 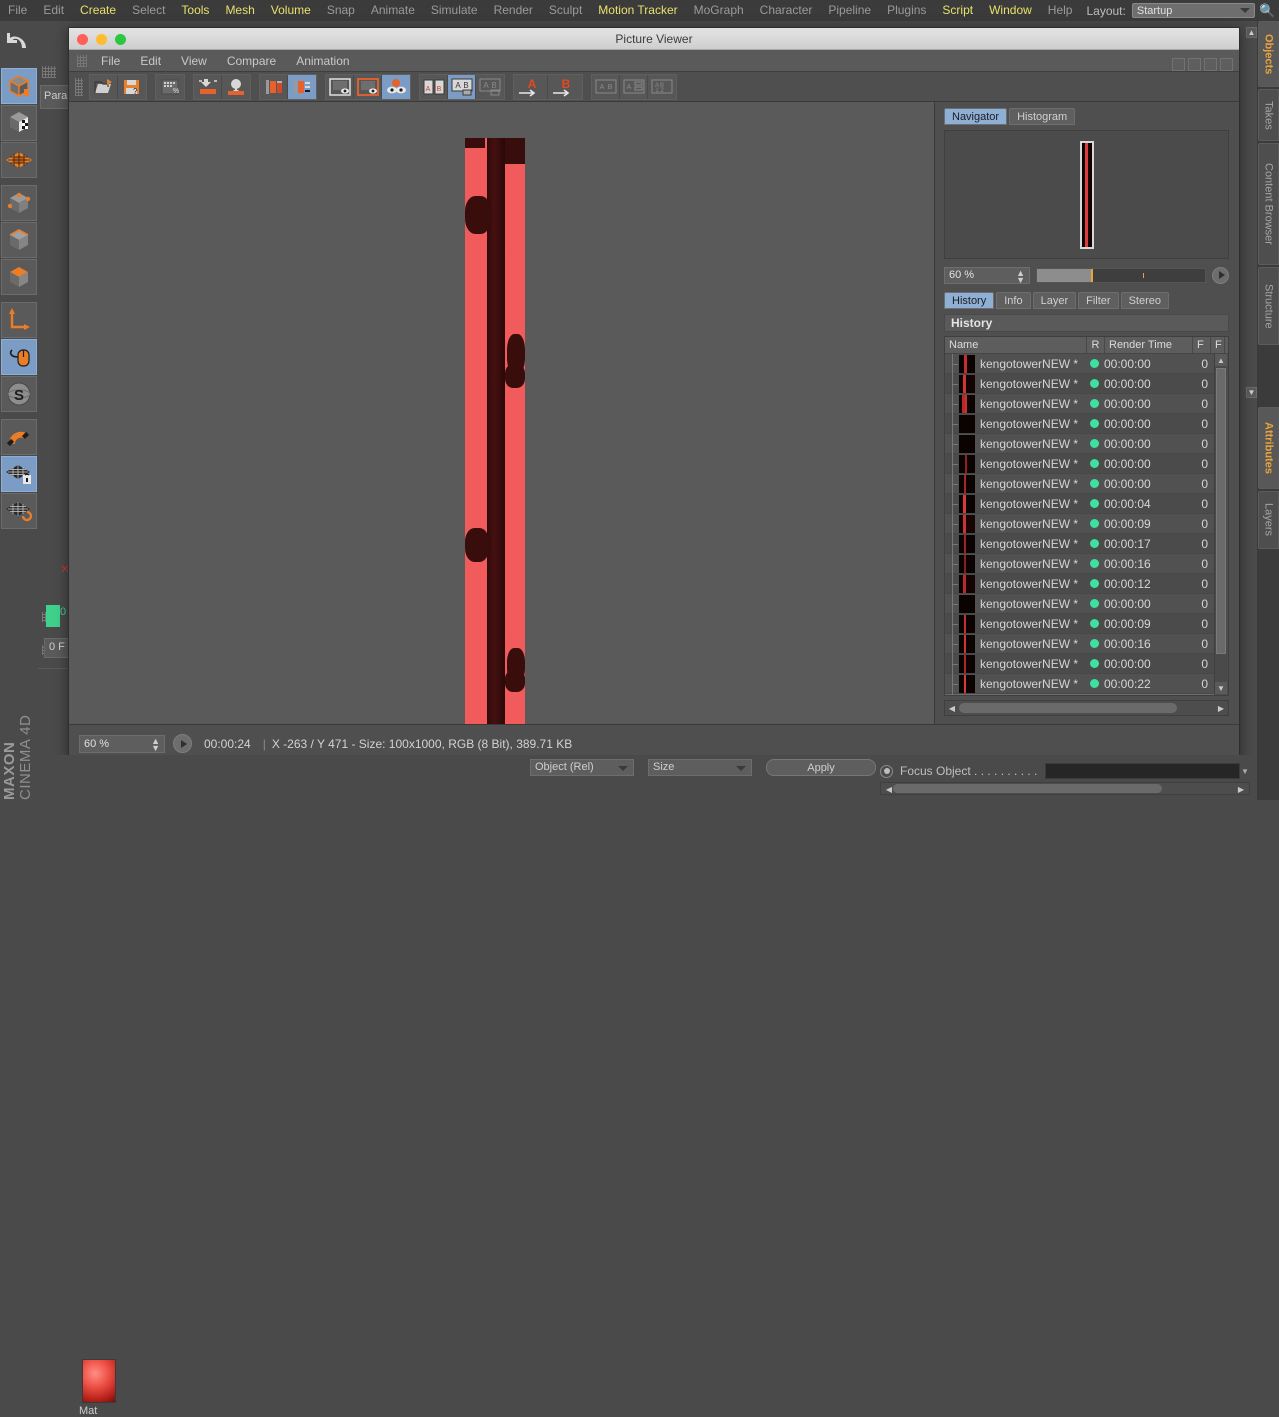 What do you see at coordinates (1220, 275) in the screenshot?
I see `navigator-play-button` at bounding box center [1220, 275].